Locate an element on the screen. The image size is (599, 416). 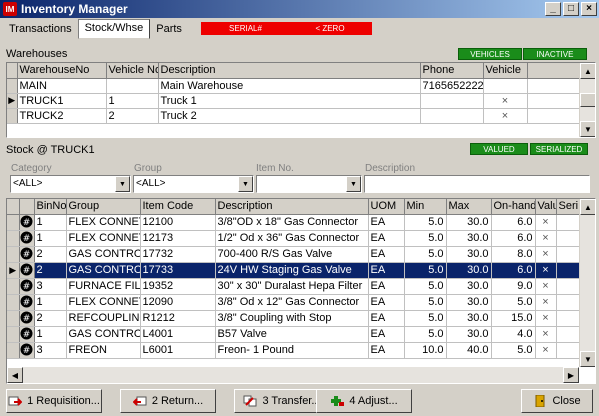
zero-flag: < ZERO is located at coordinates (330, 28).